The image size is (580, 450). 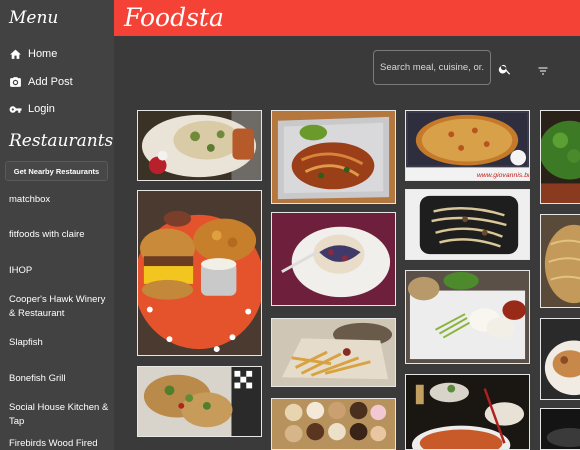 What do you see at coordinates (59, 343) in the screenshot?
I see `restaurant-item: Slapfish` at bounding box center [59, 343].